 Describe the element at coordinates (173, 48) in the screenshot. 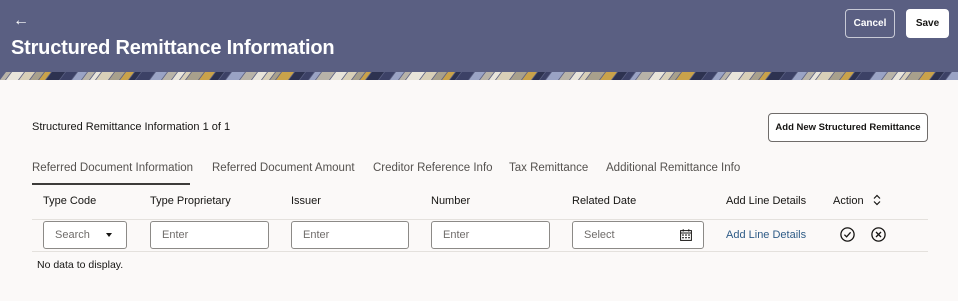

I see `page-title: Structured Remittance Information` at that location.